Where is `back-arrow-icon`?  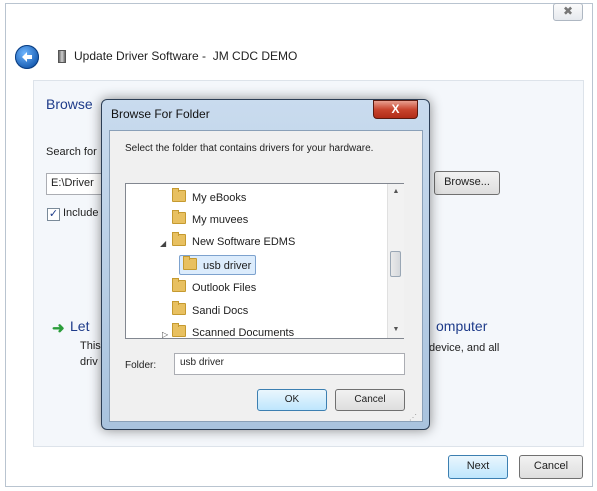
back-arrow-icon is located at coordinates (27, 57).